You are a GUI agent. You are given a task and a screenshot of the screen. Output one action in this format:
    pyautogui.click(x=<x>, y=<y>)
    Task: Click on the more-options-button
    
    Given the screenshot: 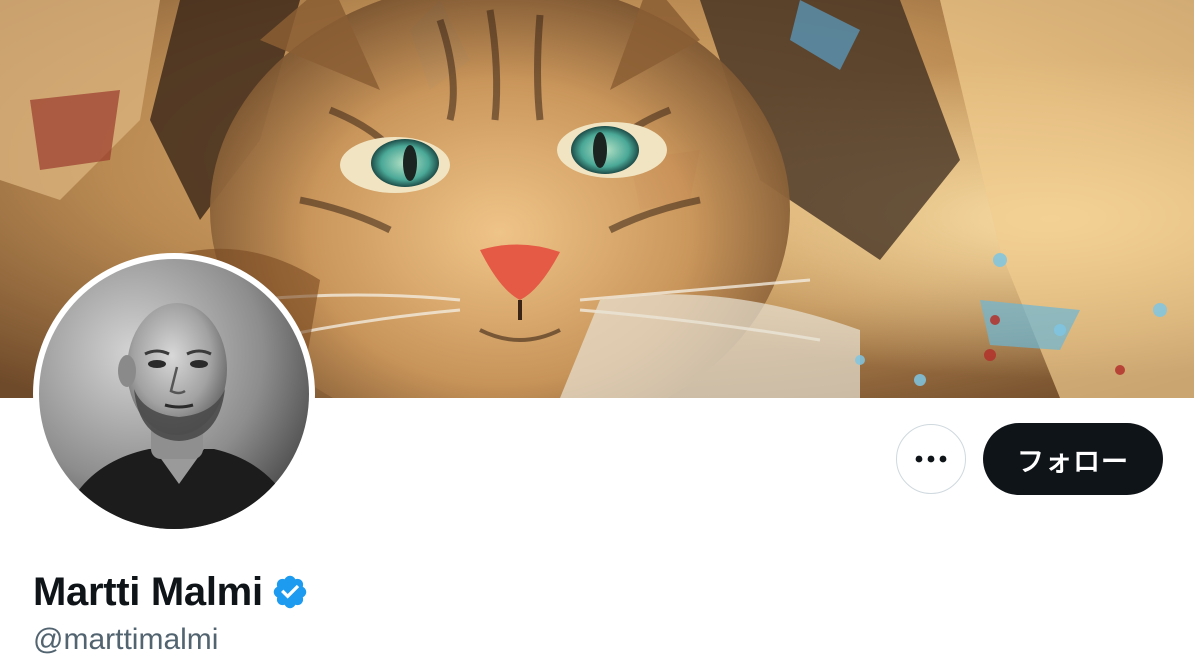 What is the action you would take?
    pyautogui.click(x=931, y=459)
    